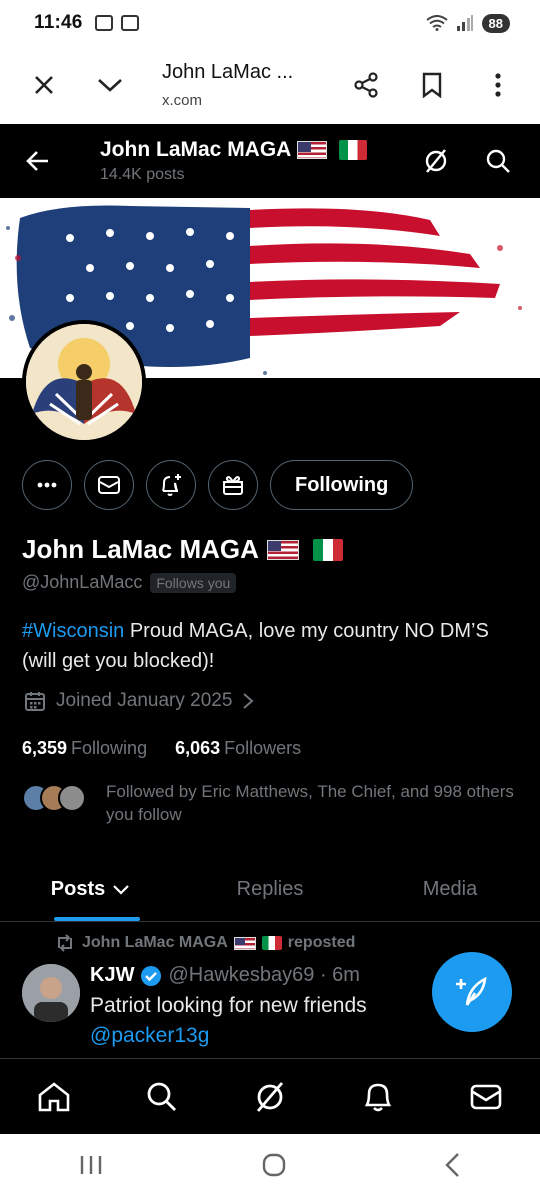 This screenshot has width=540, height=1200. Describe the element at coordinates (378, 1097) in the screenshot. I see `notifications-bell-icon` at that location.